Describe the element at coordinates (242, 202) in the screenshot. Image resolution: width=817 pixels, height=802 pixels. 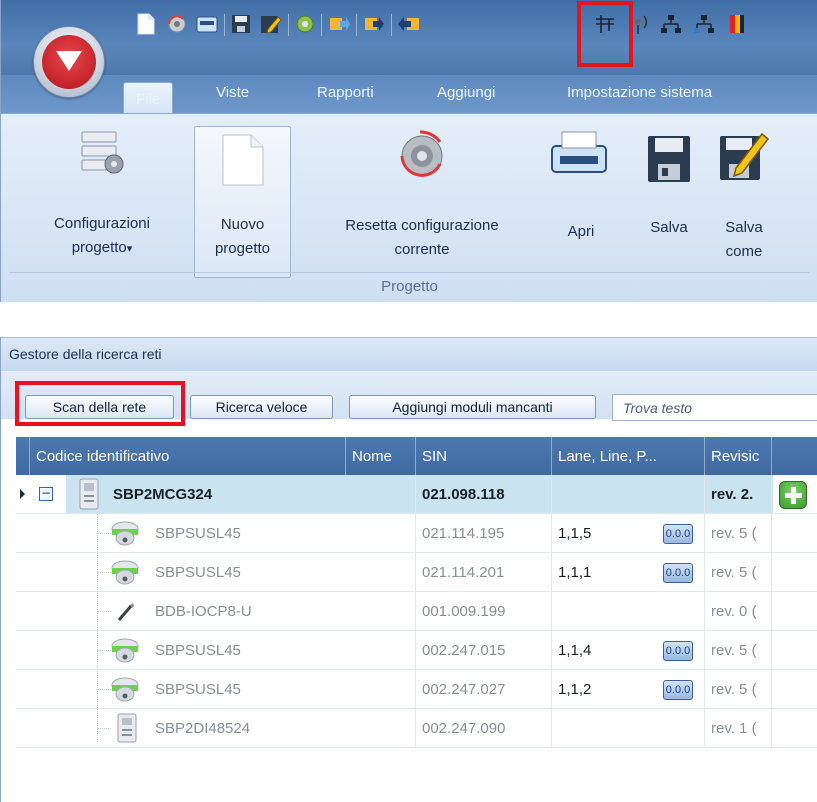
I see `new-project-button: Nuovo progetto` at that location.